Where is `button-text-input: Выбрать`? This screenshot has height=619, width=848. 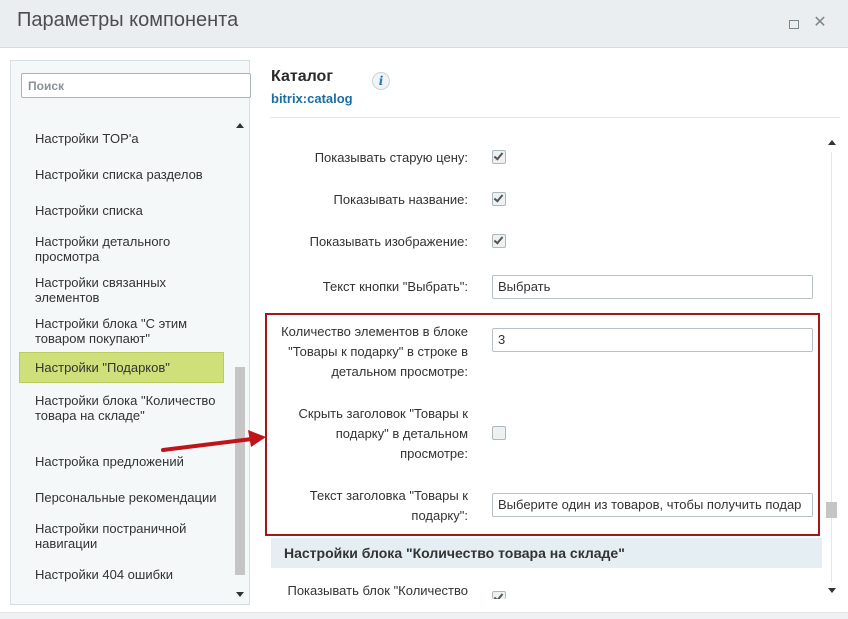 button-text-input: Выбрать is located at coordinates (652, 287).